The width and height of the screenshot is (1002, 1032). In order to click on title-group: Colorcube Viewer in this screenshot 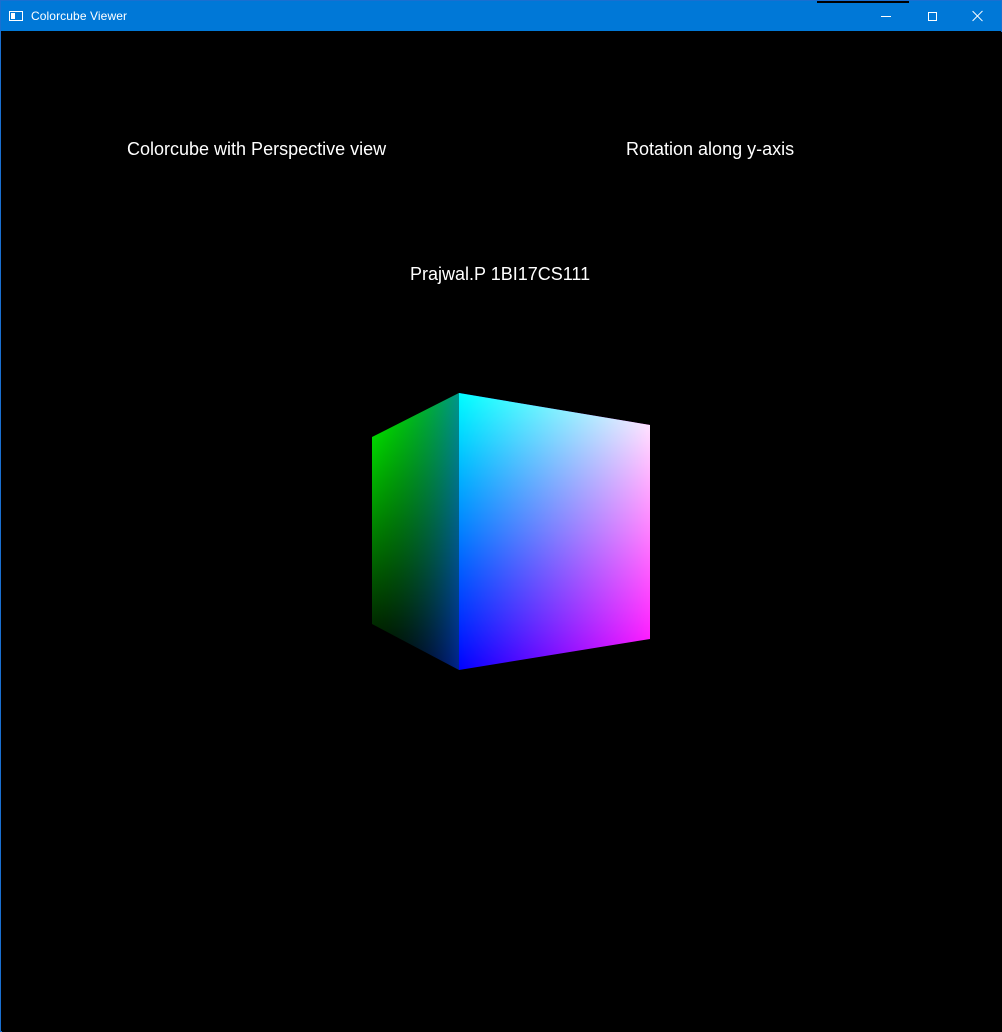, I will do `click(68, 16)`.